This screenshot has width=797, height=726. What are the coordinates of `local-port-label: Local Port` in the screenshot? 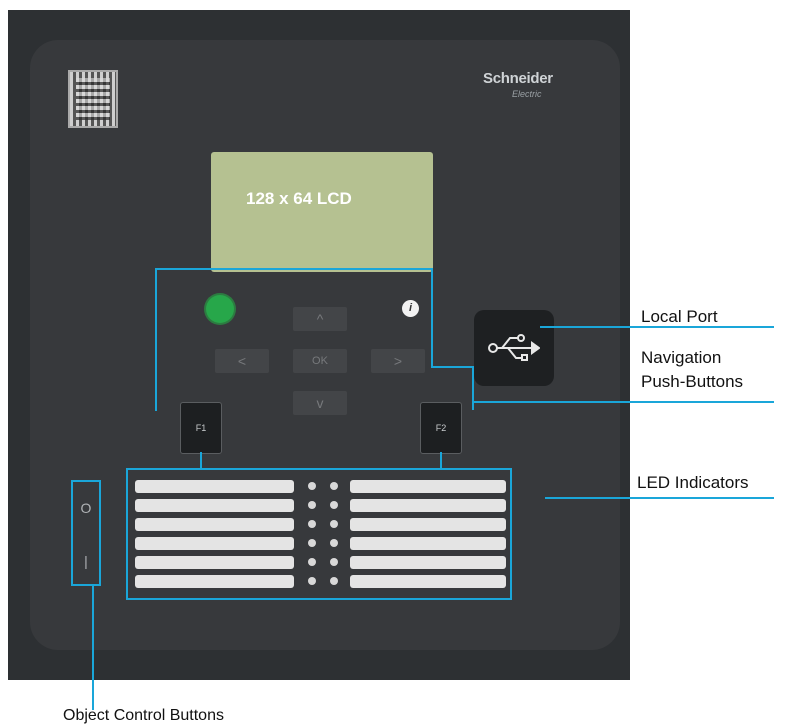 It's located at (679, 316).